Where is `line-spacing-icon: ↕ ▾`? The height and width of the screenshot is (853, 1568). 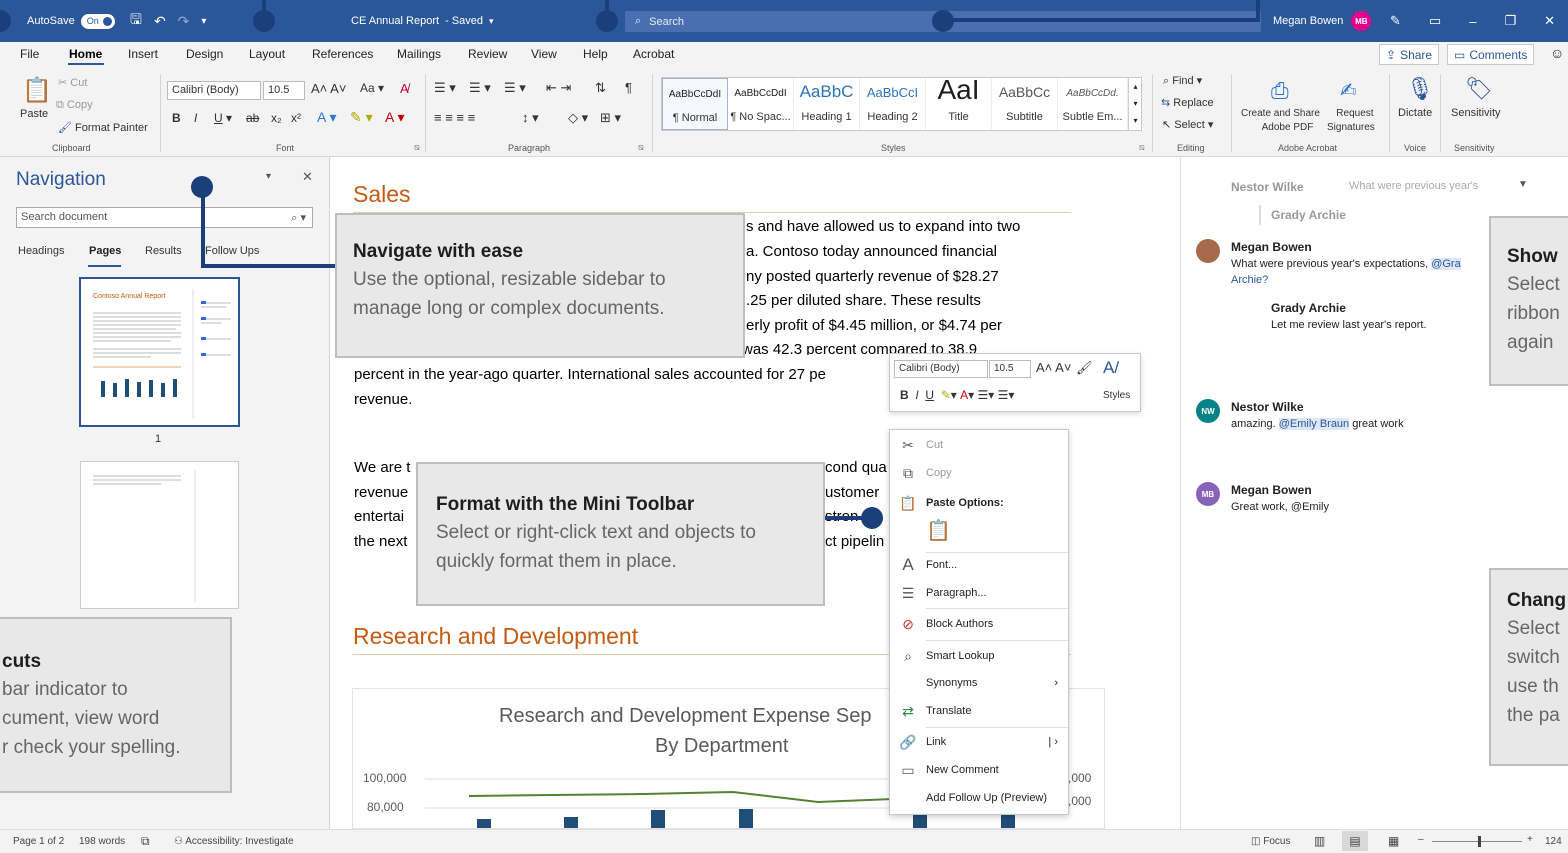
line-spacing-icon: ↕ ▾ is located at coordinates (530, 118).